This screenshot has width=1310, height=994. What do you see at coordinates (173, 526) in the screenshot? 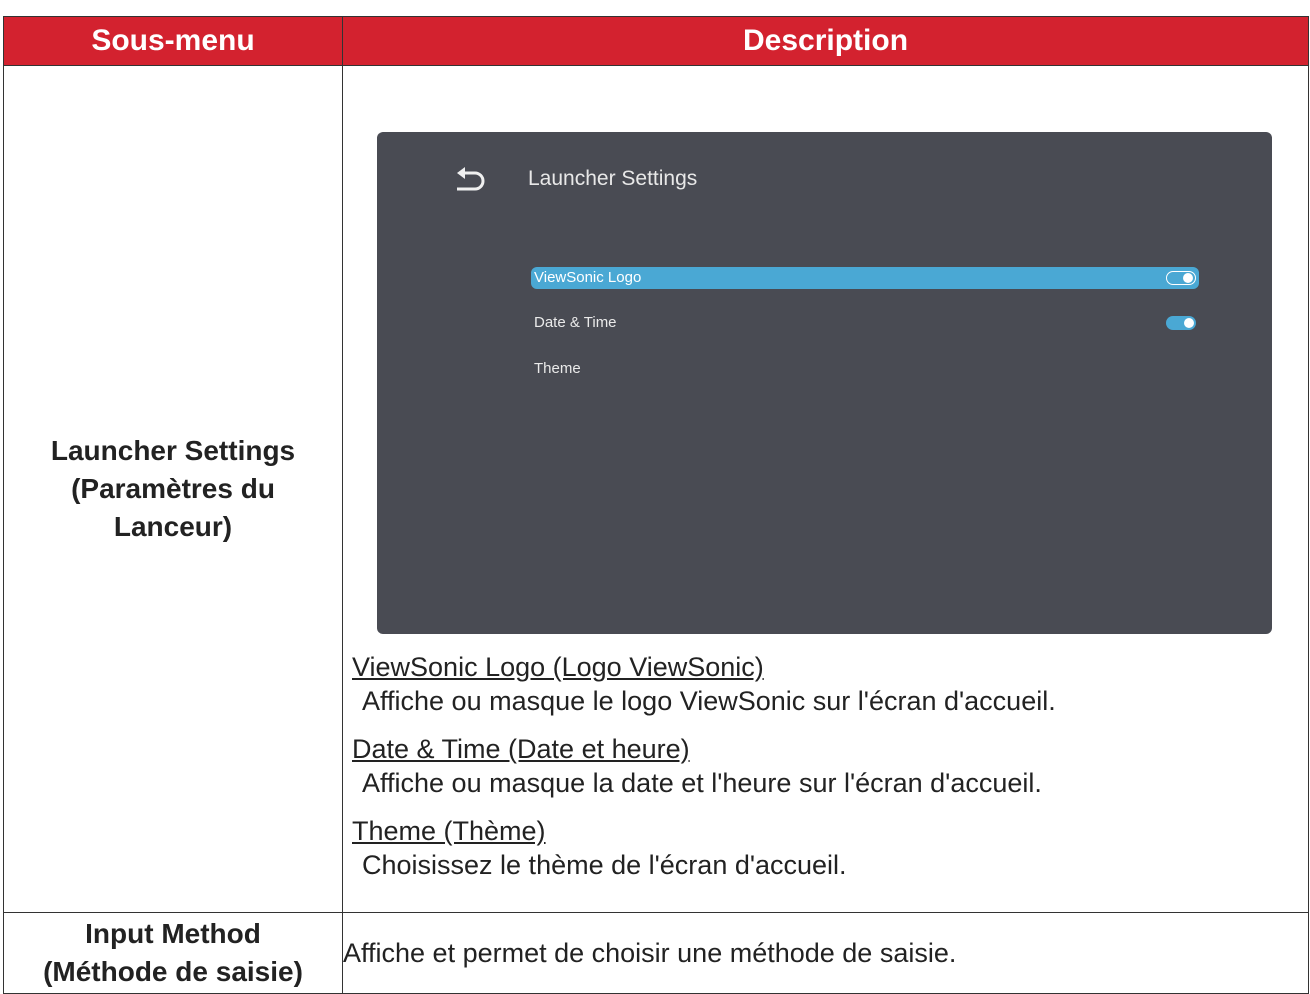
I see `launcher-label-line3: Lanceur)` at bounding box center [173, 526].